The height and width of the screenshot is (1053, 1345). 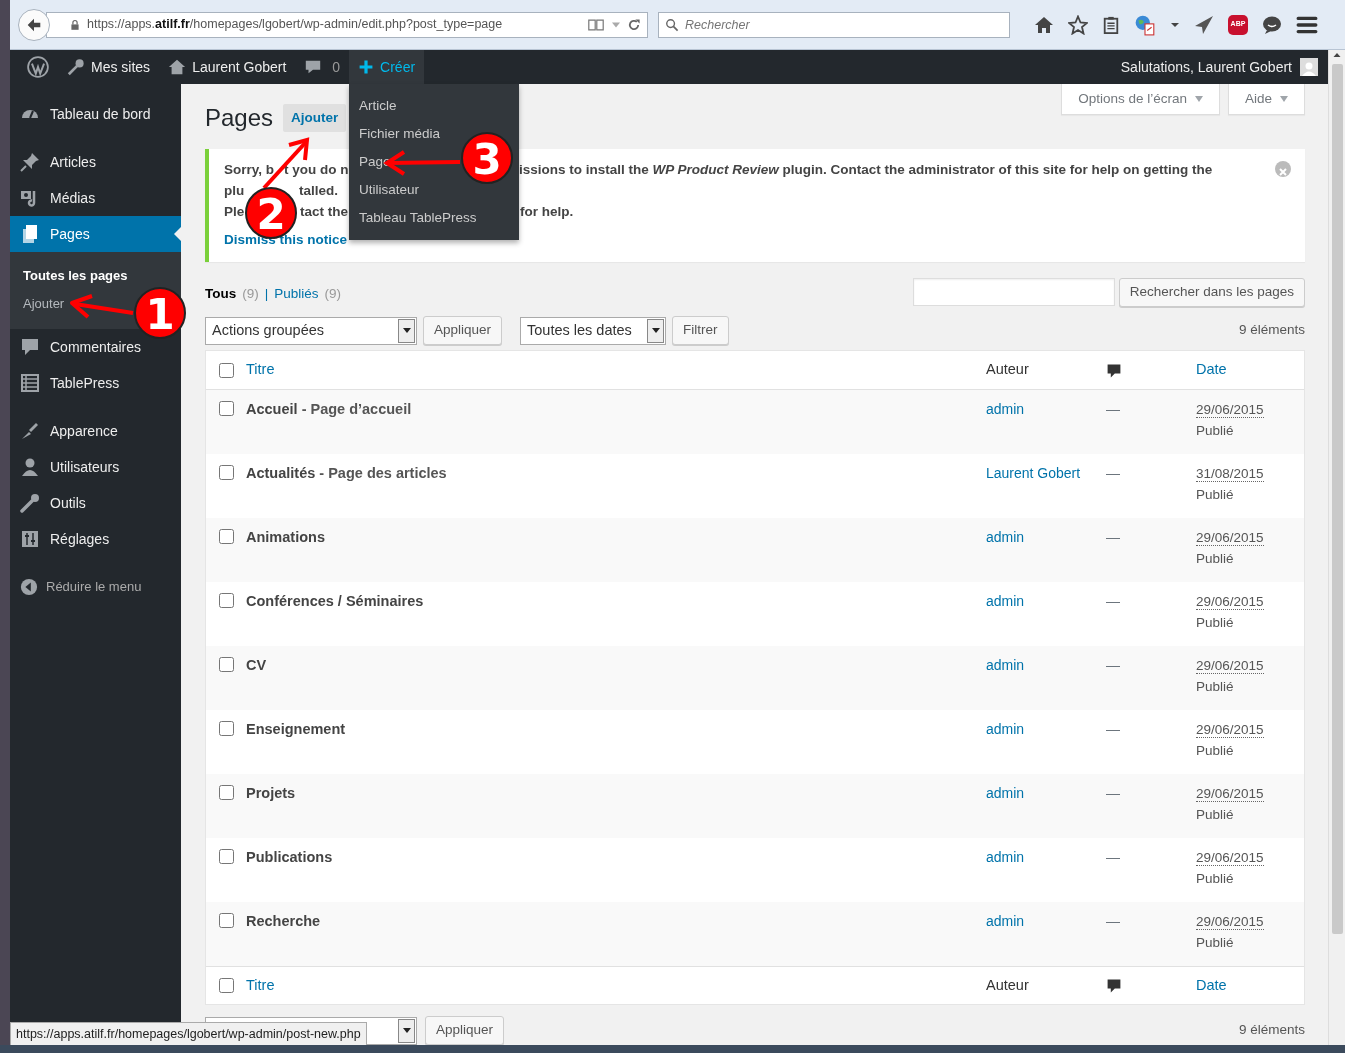 I want to click on notice-text: plu, so click(x=234, y=190).